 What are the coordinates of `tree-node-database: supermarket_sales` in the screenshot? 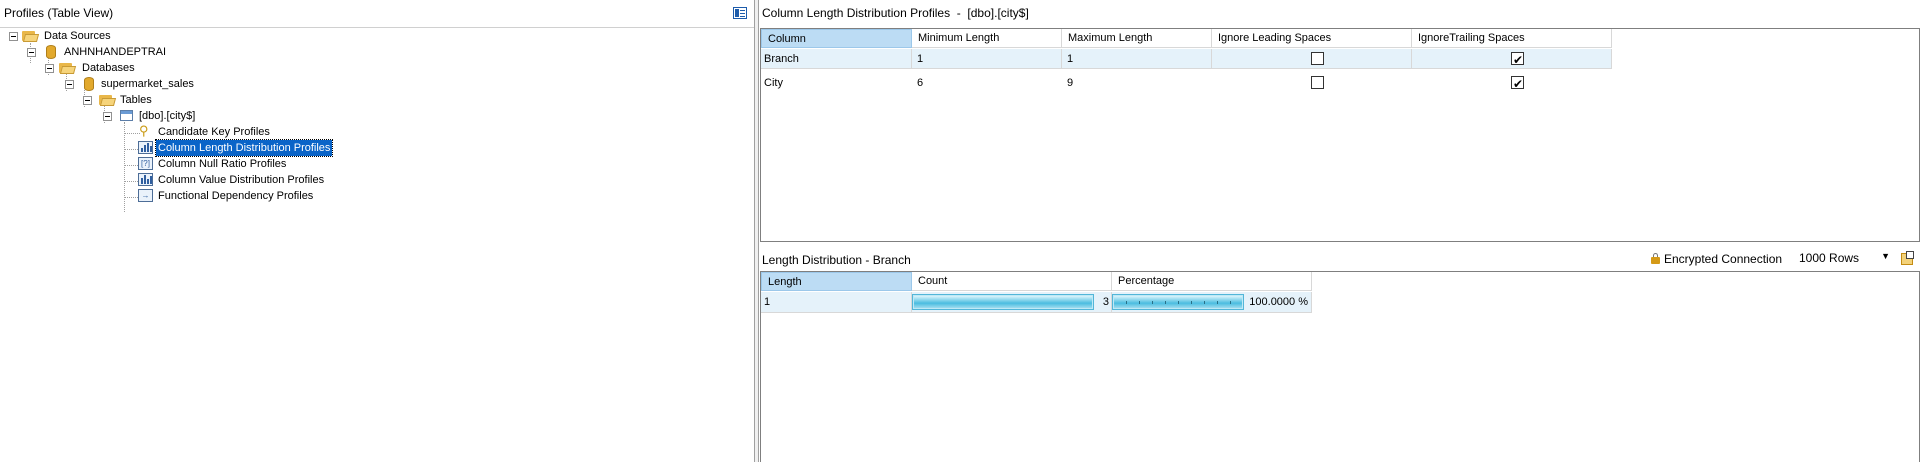 It's located at (212, 84).